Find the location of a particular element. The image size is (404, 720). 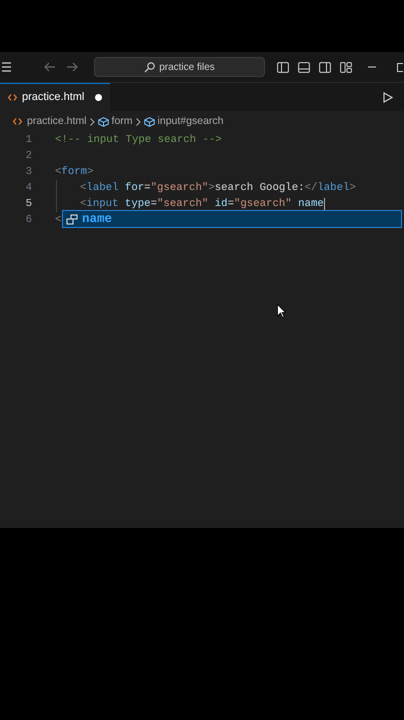

back-arrow-icon is located at coordinates (50, 67).